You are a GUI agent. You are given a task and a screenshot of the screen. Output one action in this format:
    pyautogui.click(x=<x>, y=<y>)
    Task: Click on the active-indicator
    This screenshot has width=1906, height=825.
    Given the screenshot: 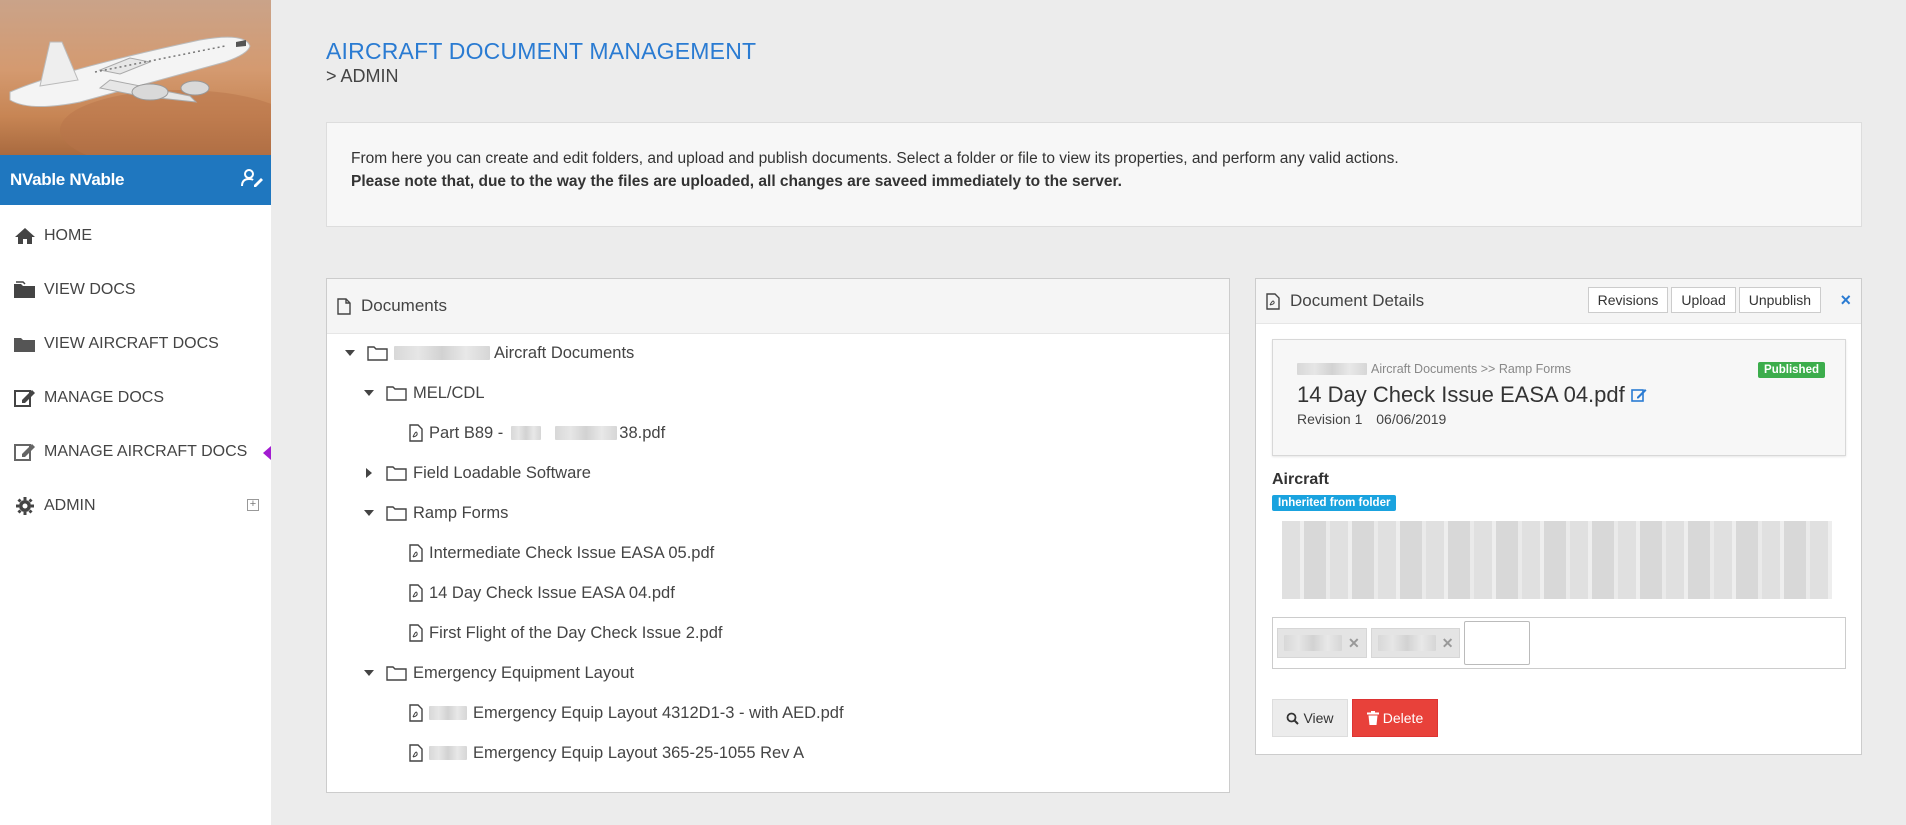 What is the action you would take?
    pyautogui.click(x=267, y=453)
    